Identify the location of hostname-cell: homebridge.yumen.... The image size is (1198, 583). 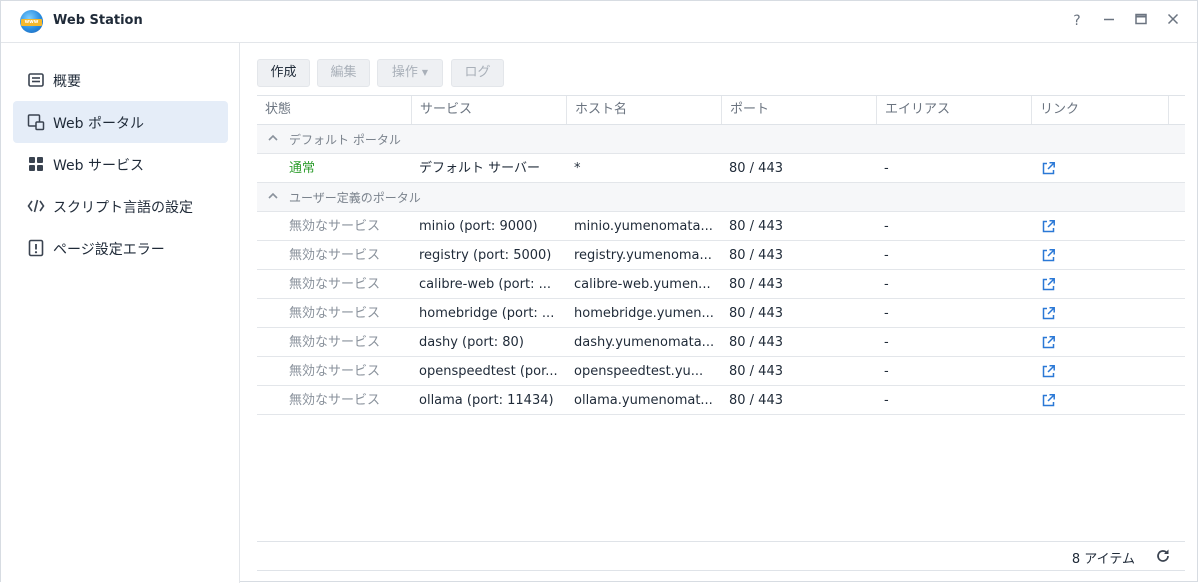
(644, 313).